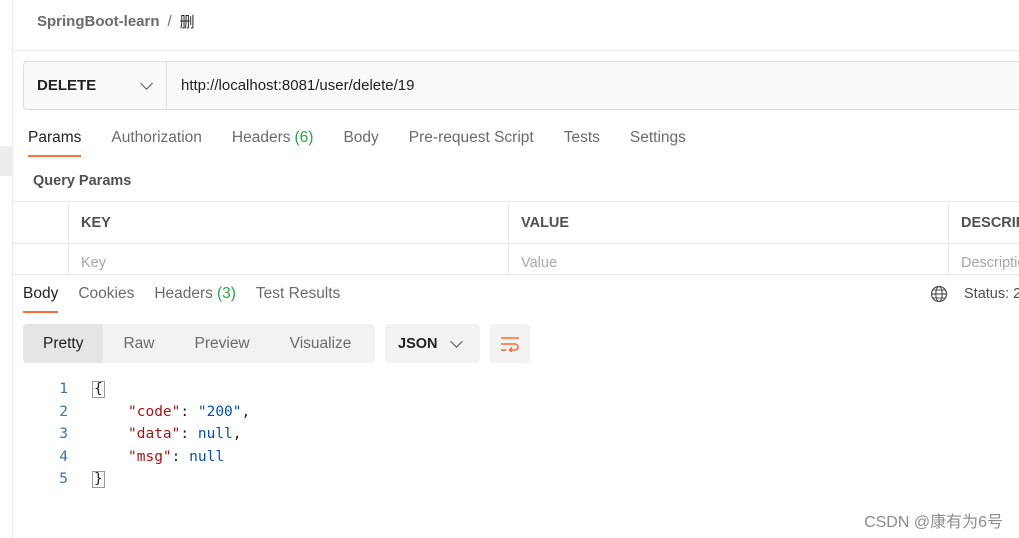 The width and height of the screenshot is (1019, 538). Describe the element at coordinates (983, 259) in the screenshot. I see `description-input: Description` at that location.